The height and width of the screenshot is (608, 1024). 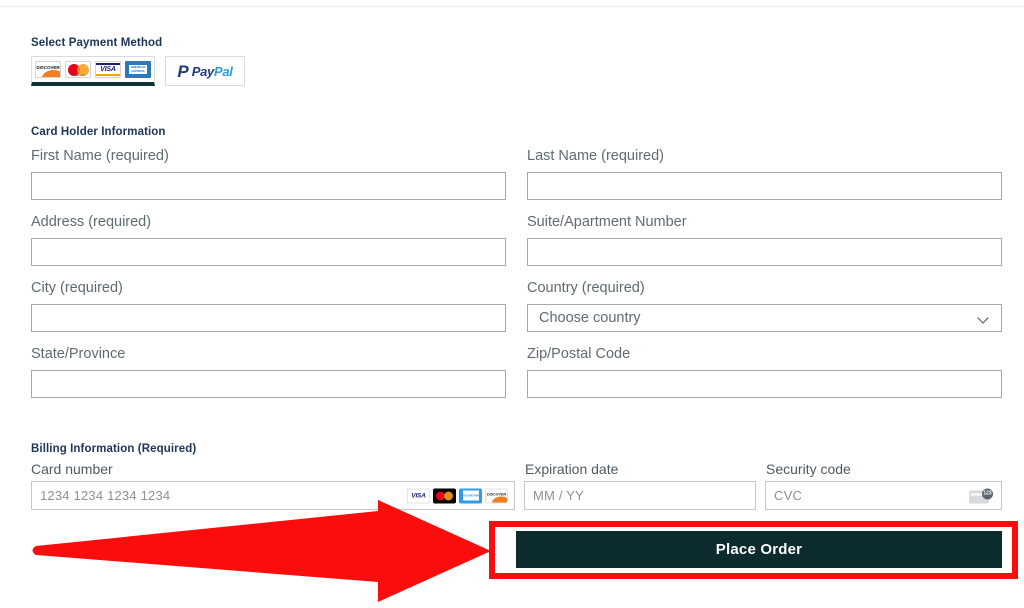 What do you see at coordinates (590, 318) in the screenshot?
I see `select-country-value: Choose country` at bounding box center [590, 318].